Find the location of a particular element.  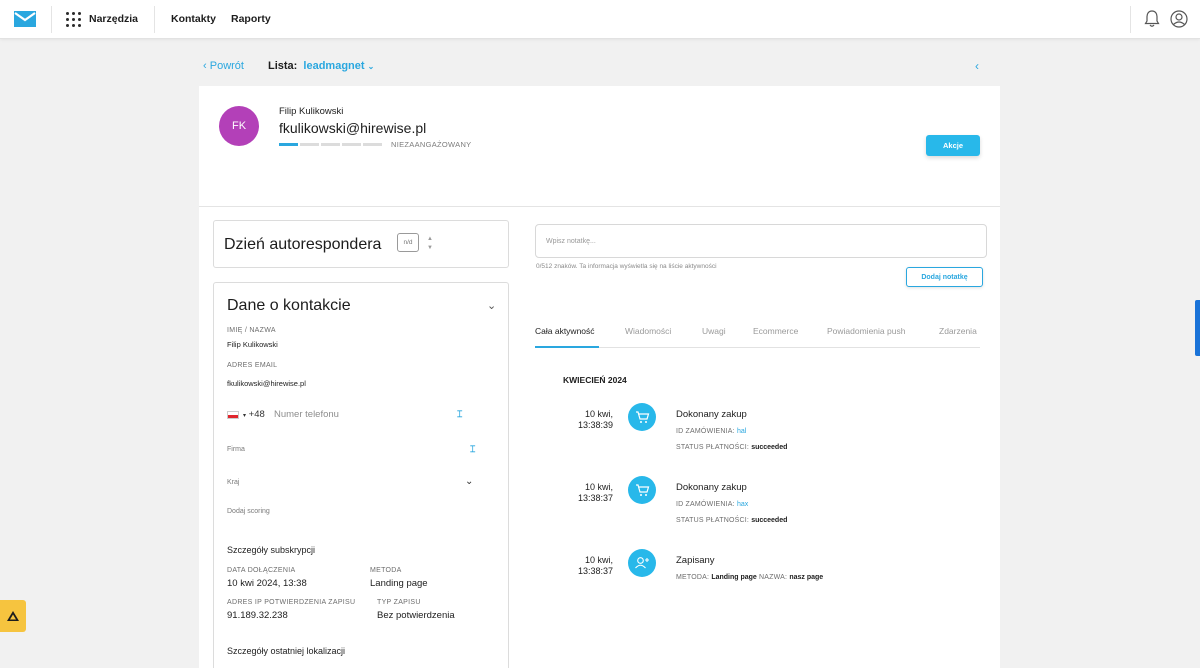

name-value: Filip Kulikowski is located at coordinates (252, 344).